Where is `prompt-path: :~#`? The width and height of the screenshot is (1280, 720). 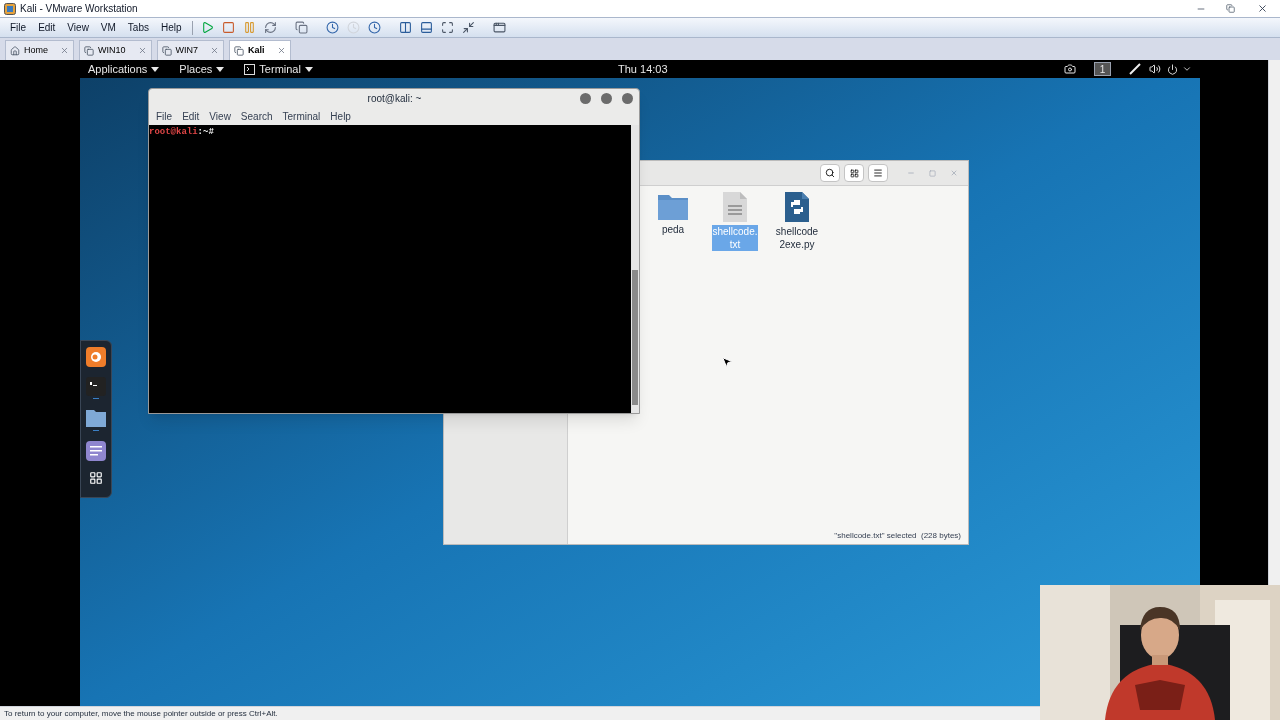 prompt-path: :~# is located at coordinates (205, 132).